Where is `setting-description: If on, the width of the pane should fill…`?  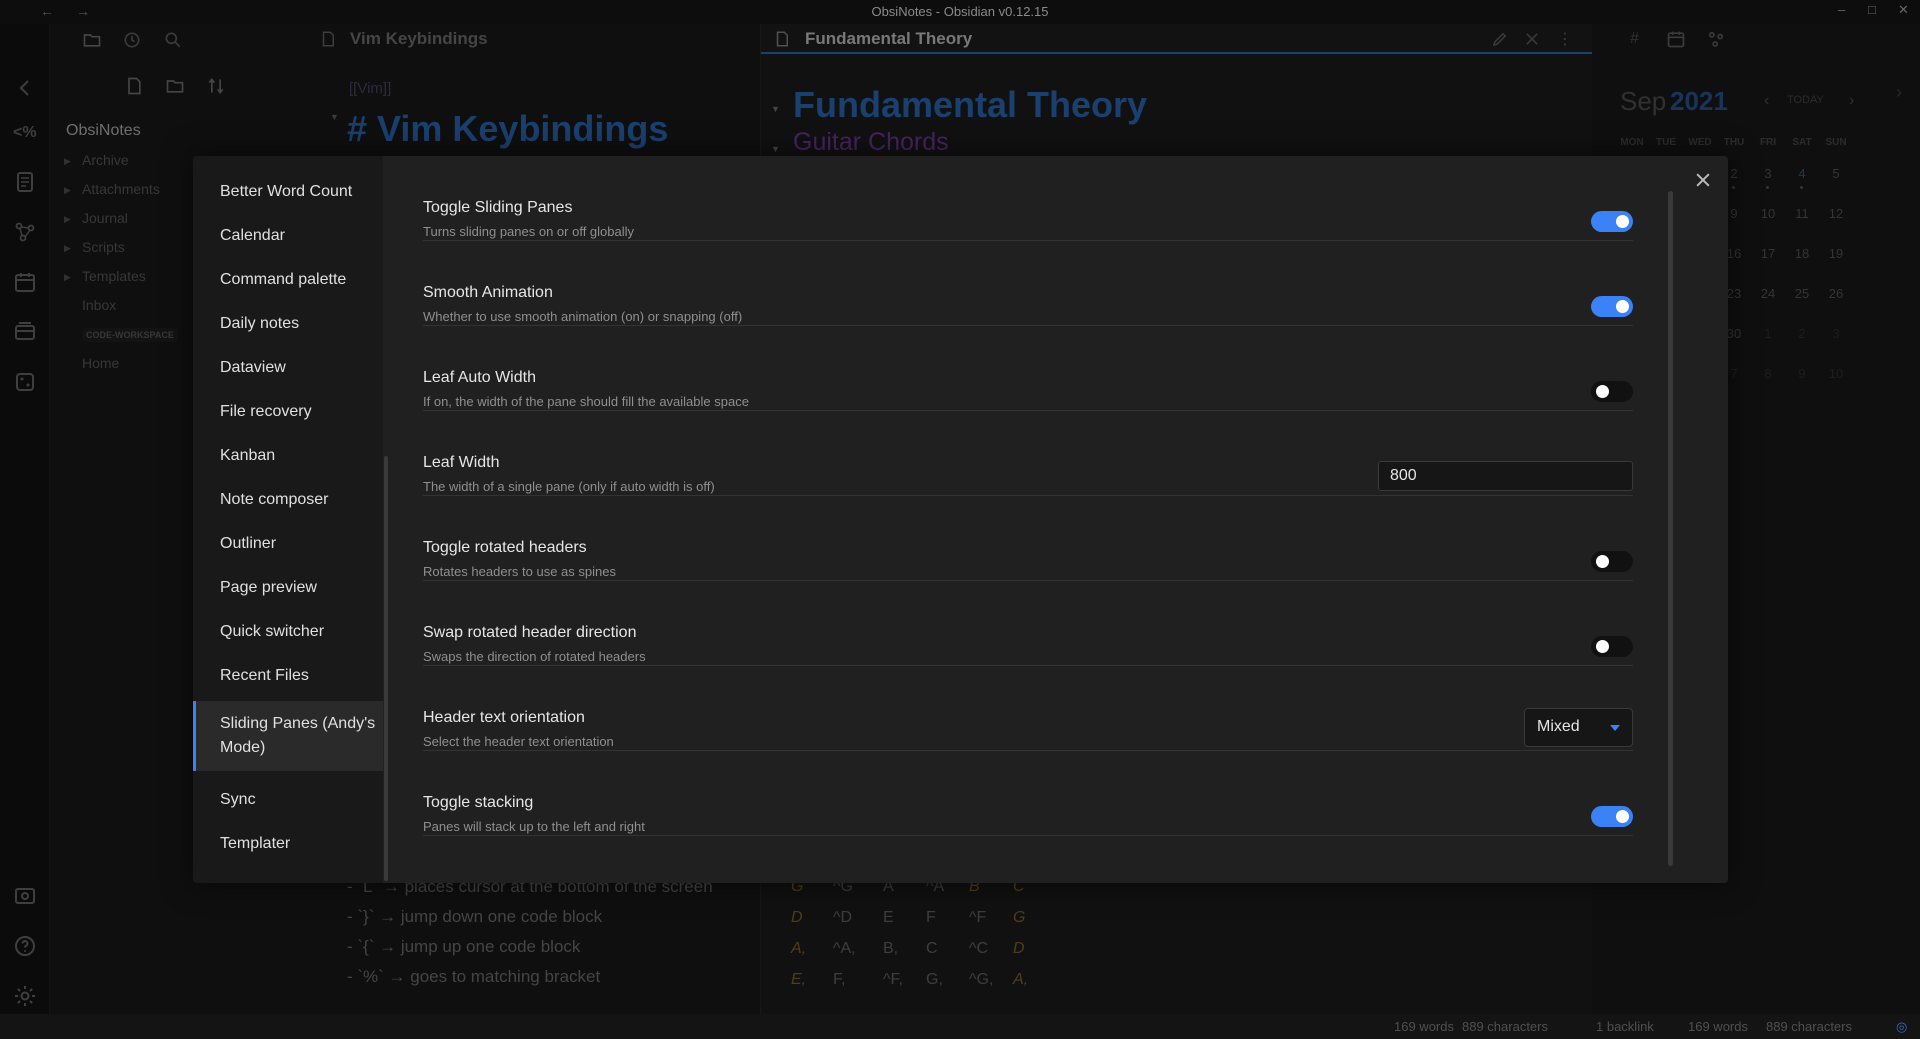 setting-description: If on, the width of the pane should fill… is located at coordinates (586, 401).